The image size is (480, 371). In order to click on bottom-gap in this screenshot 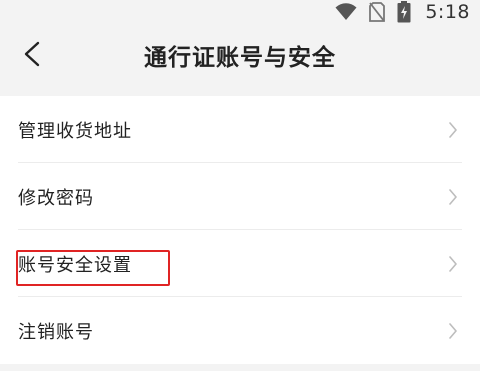, I will do `click(240, 367)`.